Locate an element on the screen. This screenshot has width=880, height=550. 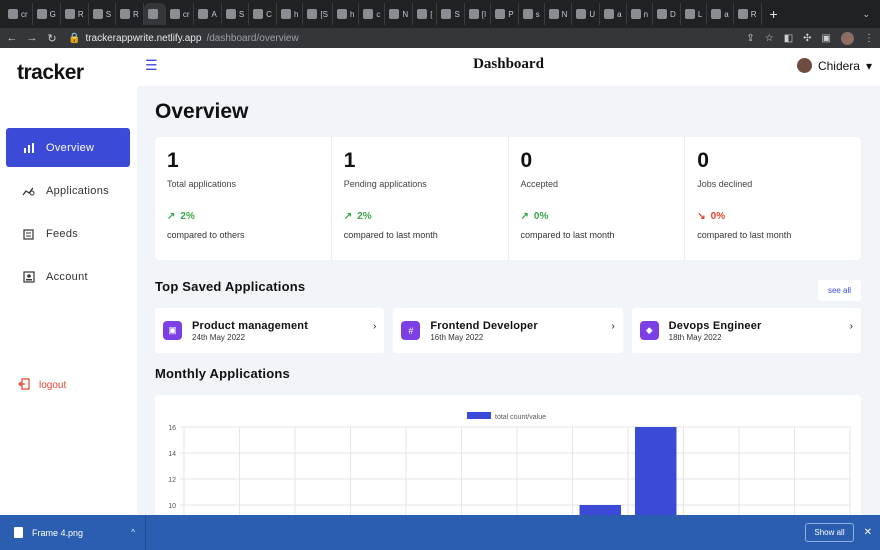
chevron-up-icon: ^ is located at coordinates (133, 532).